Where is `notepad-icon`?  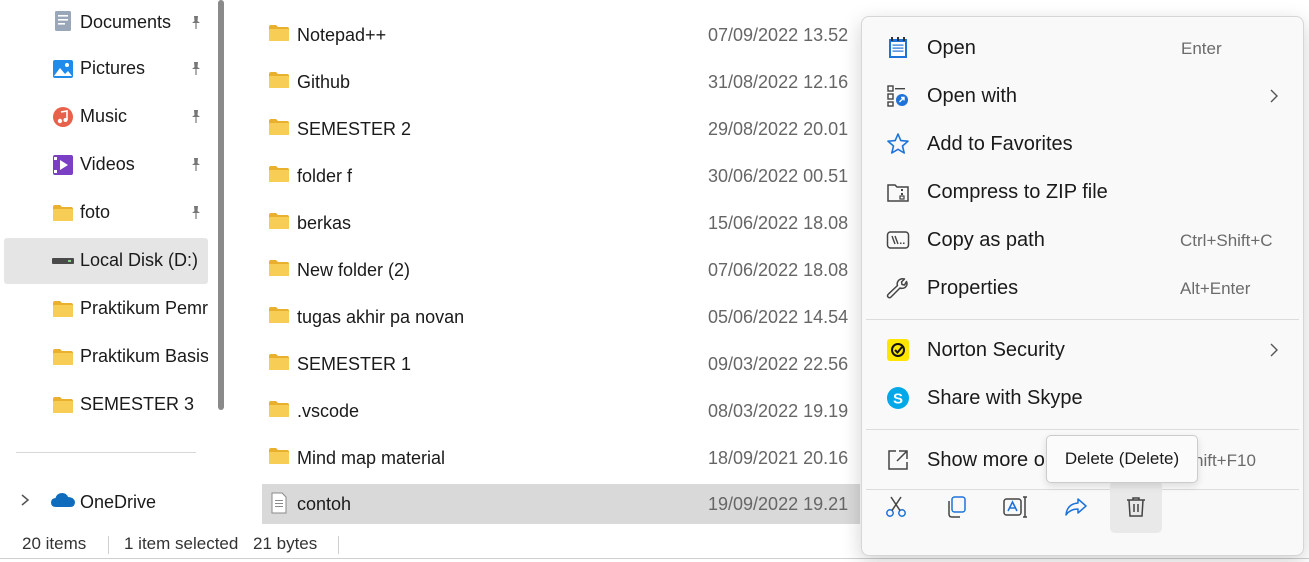 notepad-icon is located at coordinates (898, 47).